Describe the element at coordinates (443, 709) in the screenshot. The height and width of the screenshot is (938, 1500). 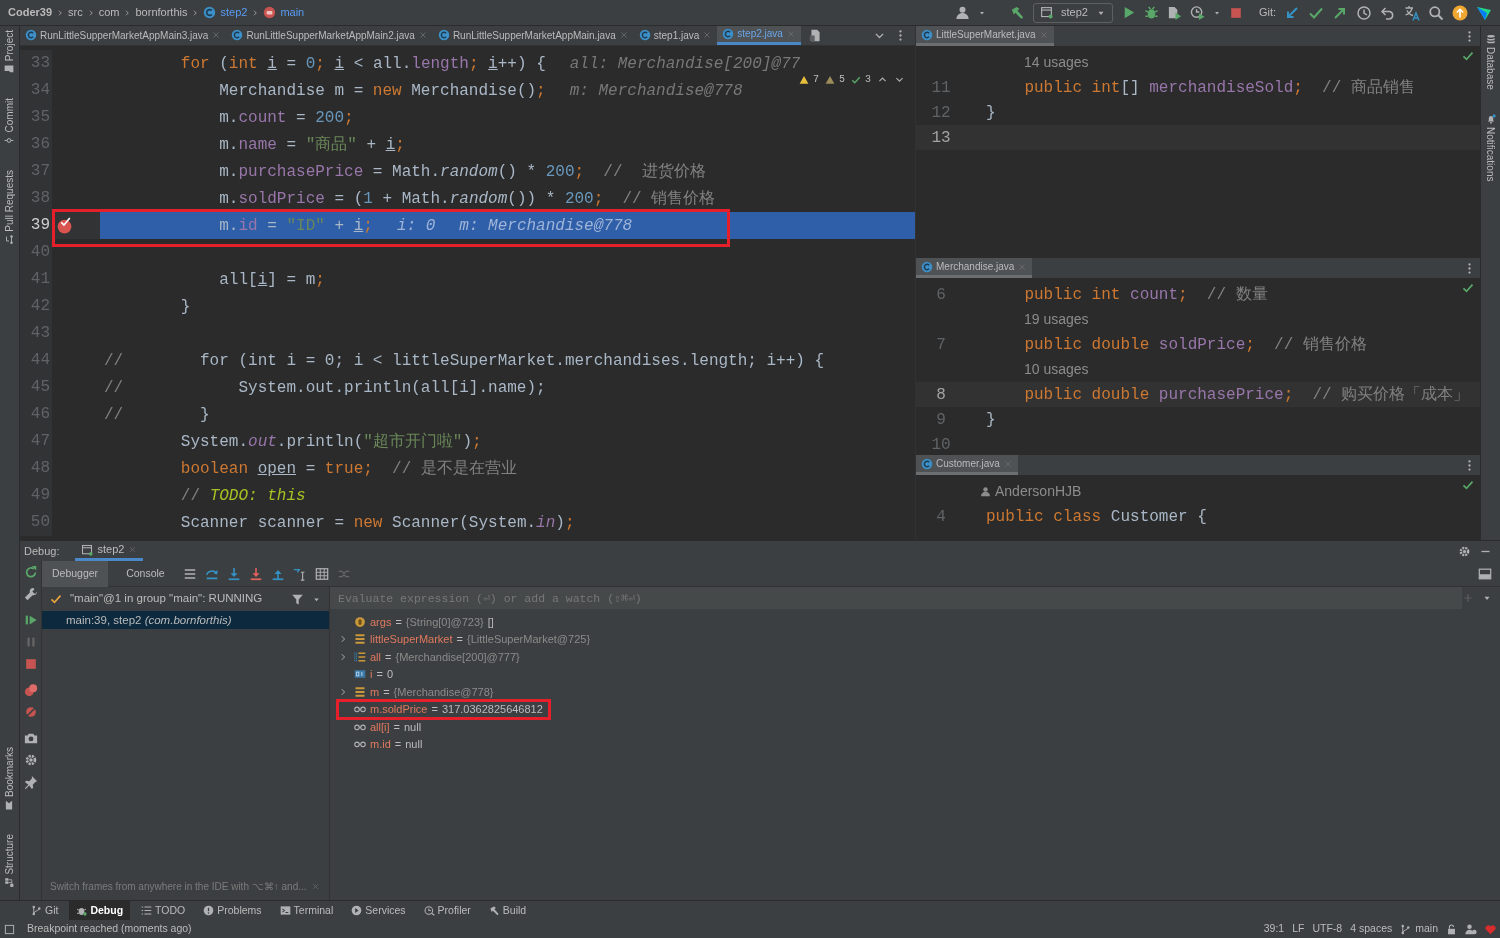
I see `variable-row: m.soldPrice = 317.0362825646812` at that location.